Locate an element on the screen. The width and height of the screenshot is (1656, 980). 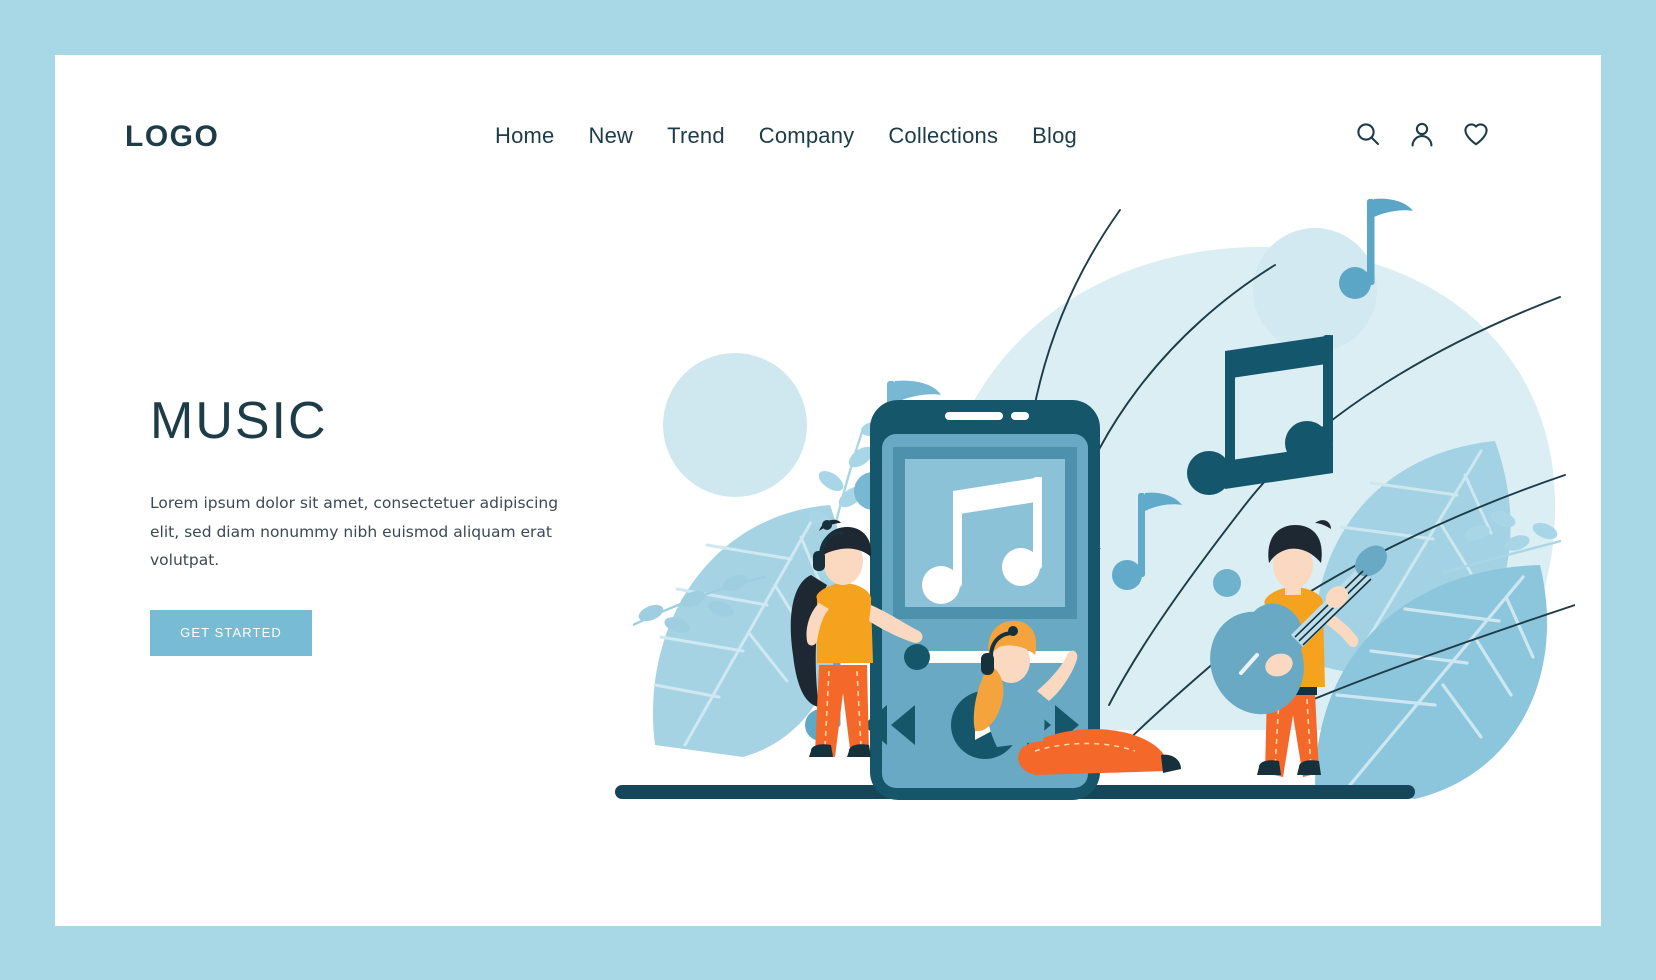
music-note-seated-side is located at coordinates (1227, 583).